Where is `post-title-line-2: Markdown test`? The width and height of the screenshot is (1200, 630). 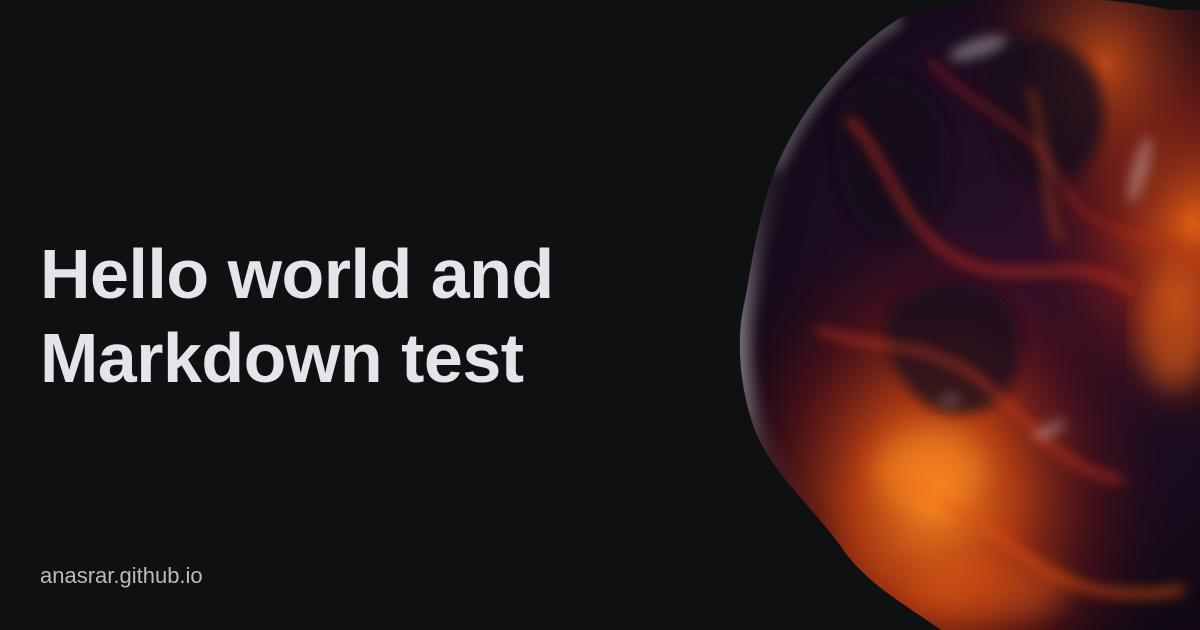
post-title-line-2: Markdown test is located at coordinates (282, 358).